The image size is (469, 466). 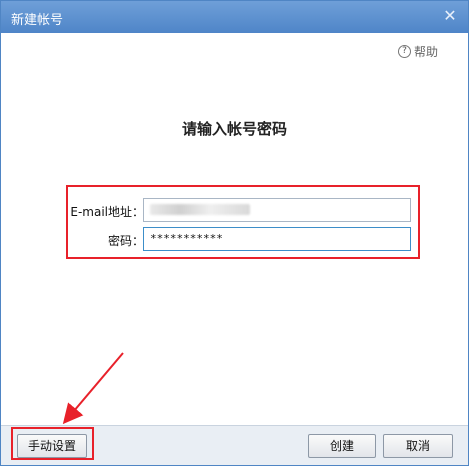 I want to click on redacted-email-mask, so click(x=200, y=209).